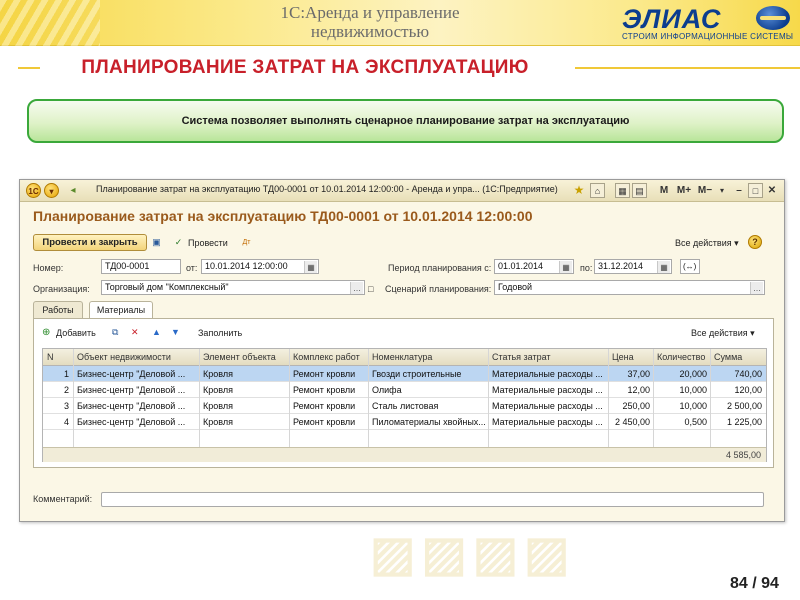  I want to click on all-actions-menu: Все действия ▾, so click(707, 243).